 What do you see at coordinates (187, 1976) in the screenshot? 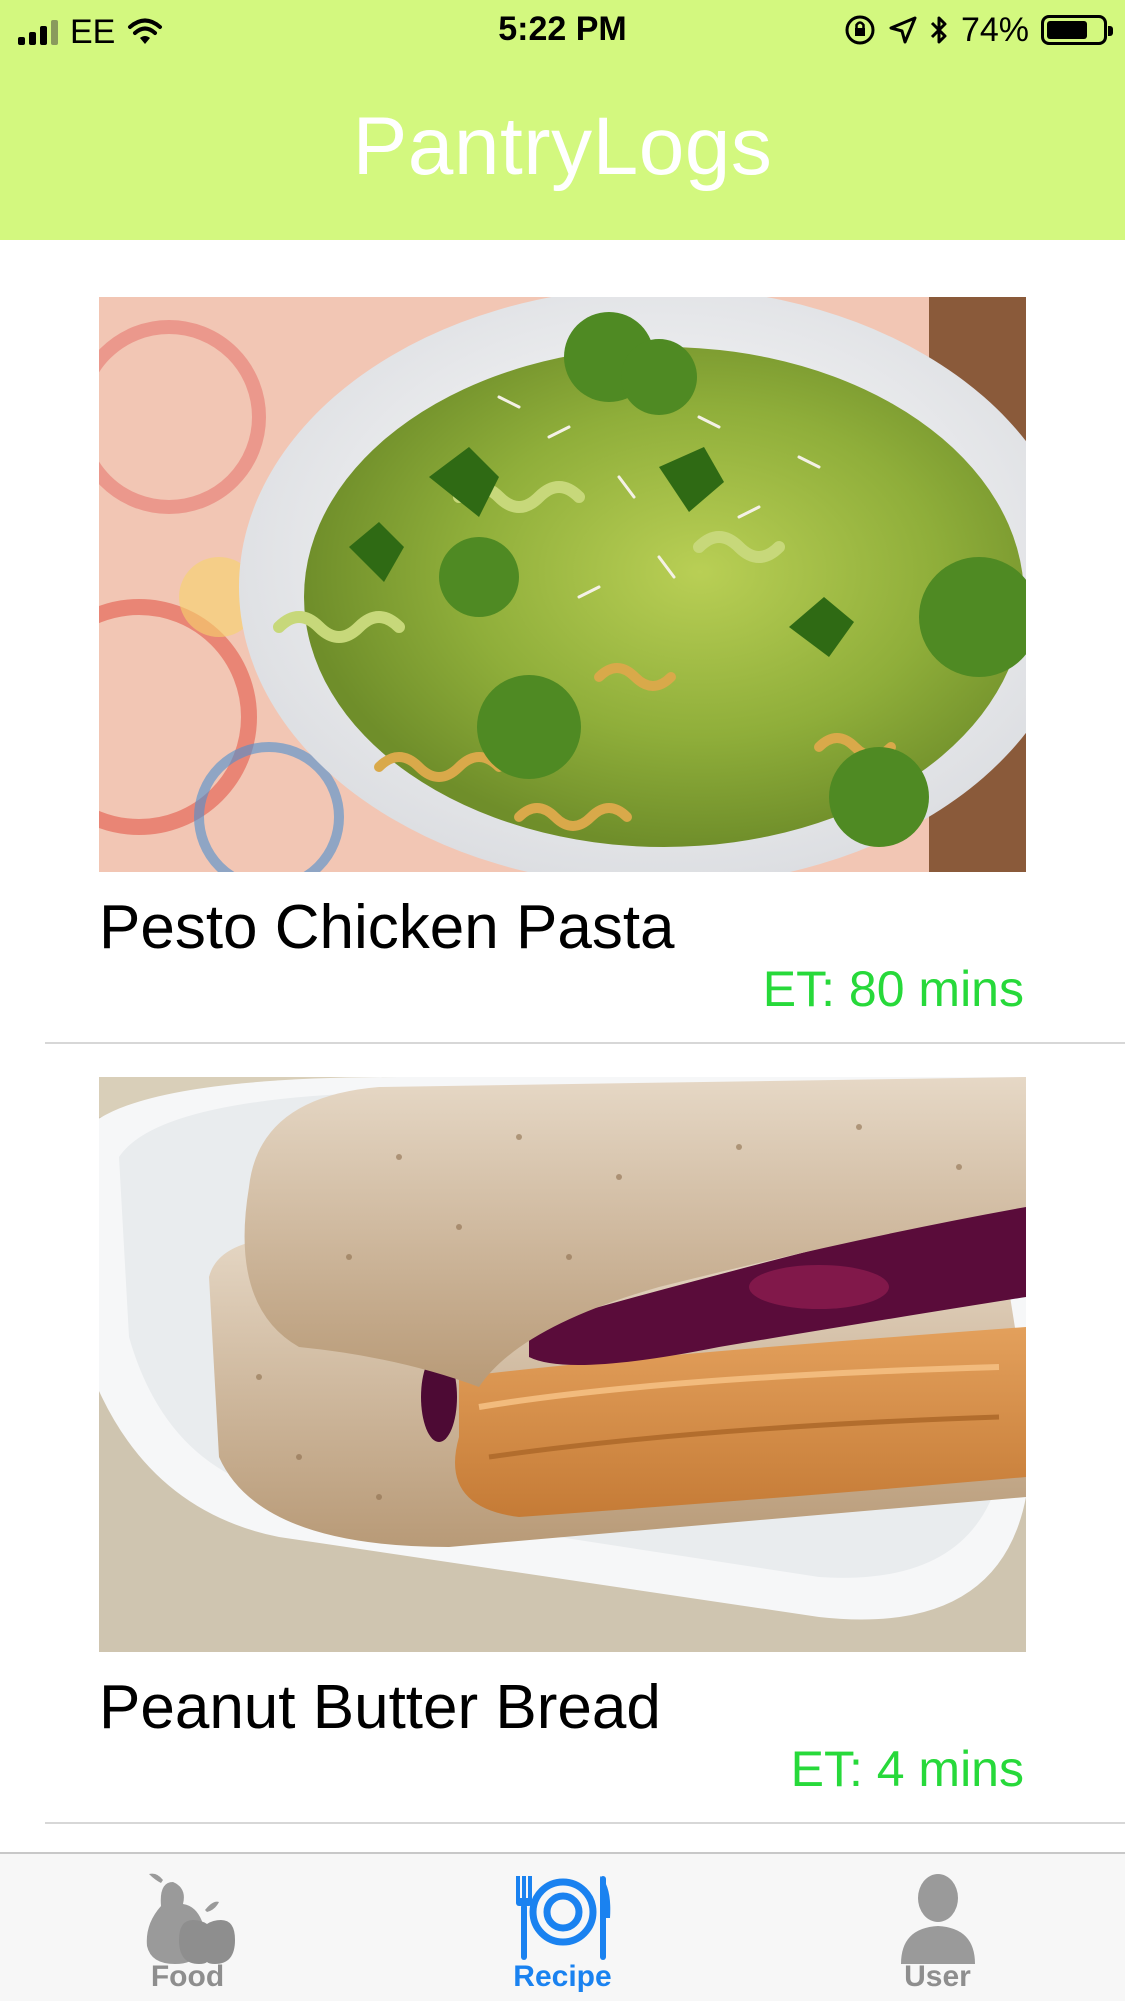
I see `tab-label: Food` at bounding box center [187, 1976].